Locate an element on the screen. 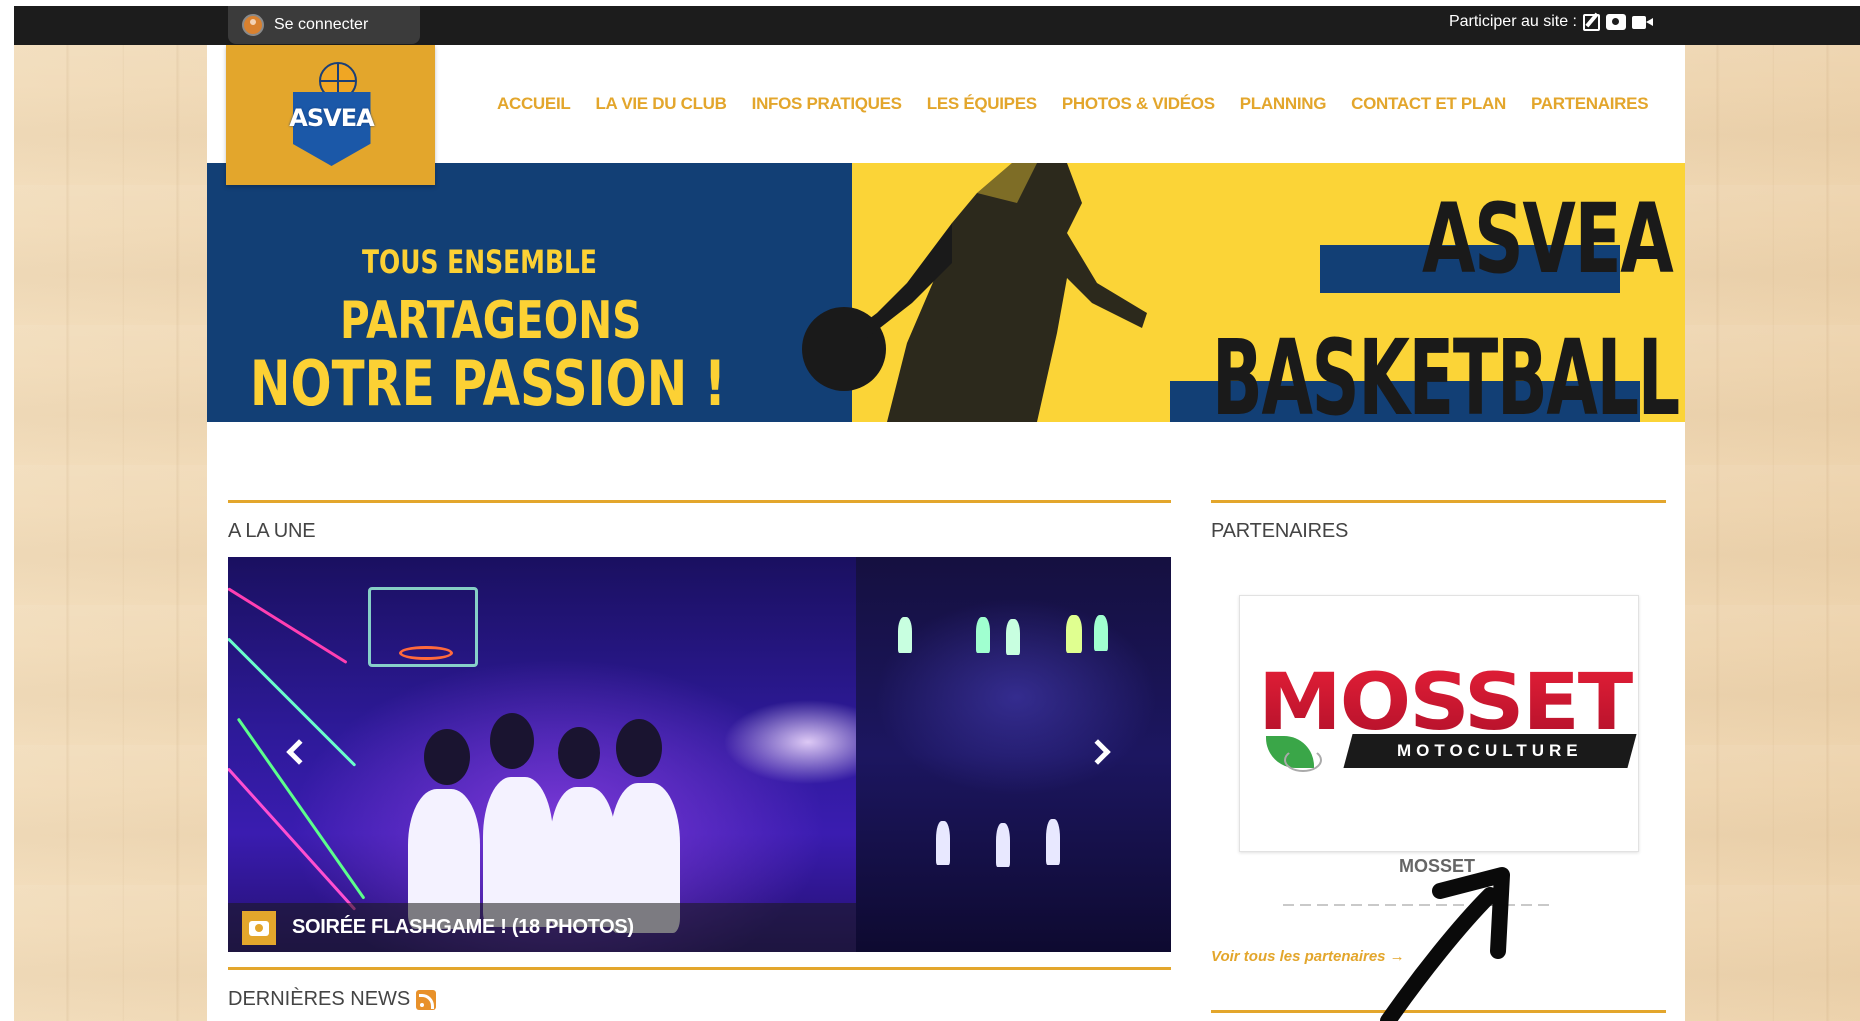 The height and width of the screenshot is (1021, 1860). pointer-arrow-annotation is located at coordinates (1445, 944).